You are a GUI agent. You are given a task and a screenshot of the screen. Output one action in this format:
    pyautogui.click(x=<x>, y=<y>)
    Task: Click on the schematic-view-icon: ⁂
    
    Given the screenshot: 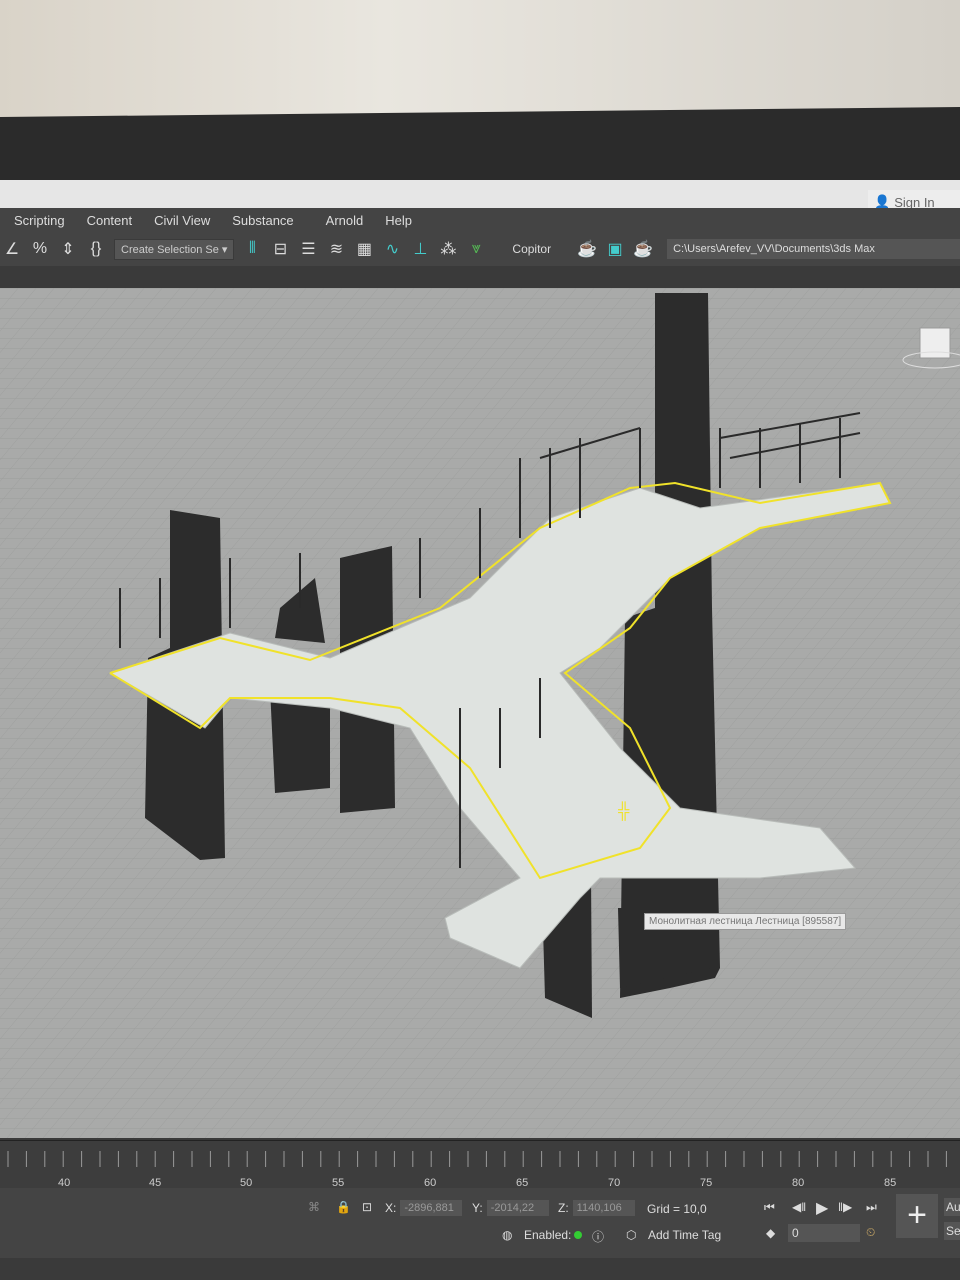 What is the action you would take?
    pyautogui.click(x=448, y=249)
    